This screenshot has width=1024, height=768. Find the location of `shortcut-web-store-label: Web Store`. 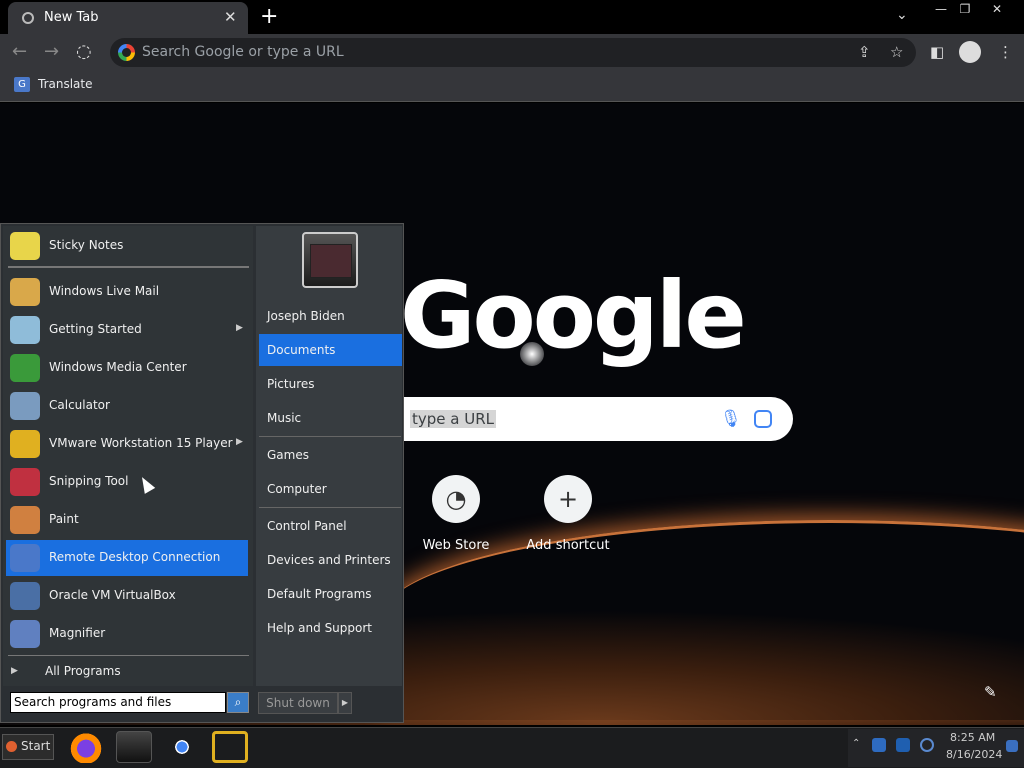

shortcut-web-store-label: Web Store is located at coordinates (456, 545).